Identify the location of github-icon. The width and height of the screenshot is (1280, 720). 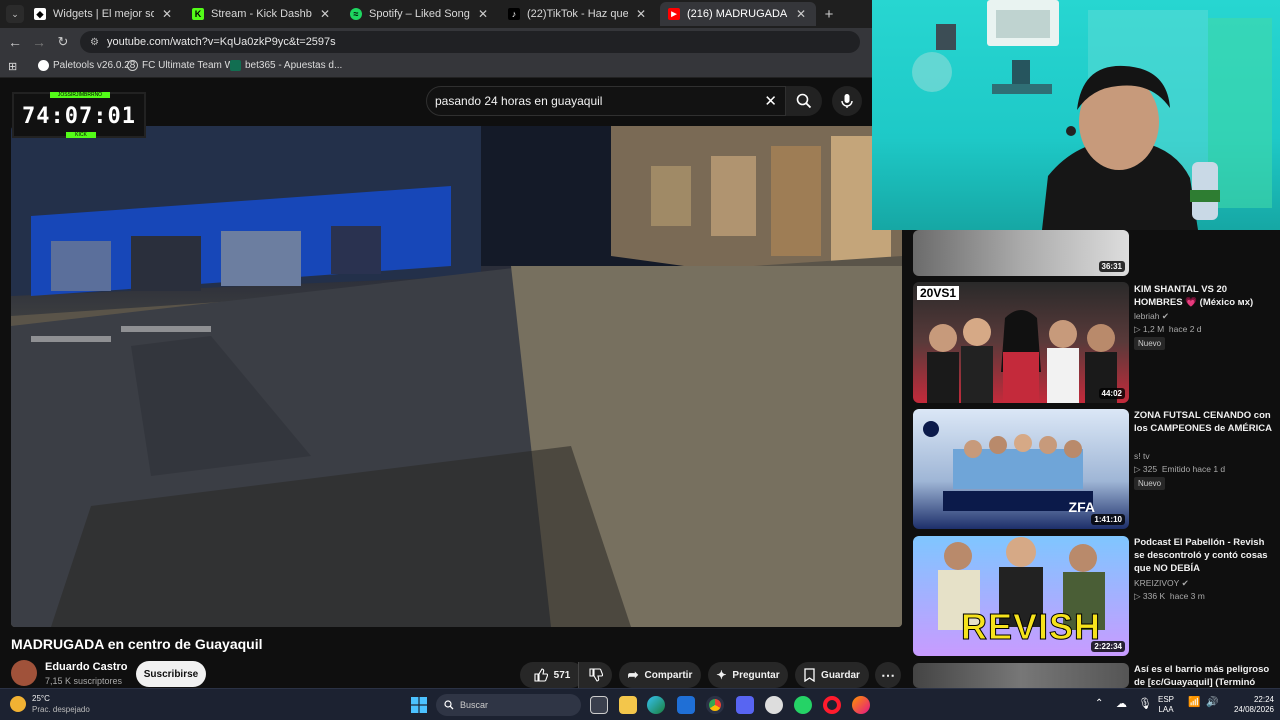
(774, 705).